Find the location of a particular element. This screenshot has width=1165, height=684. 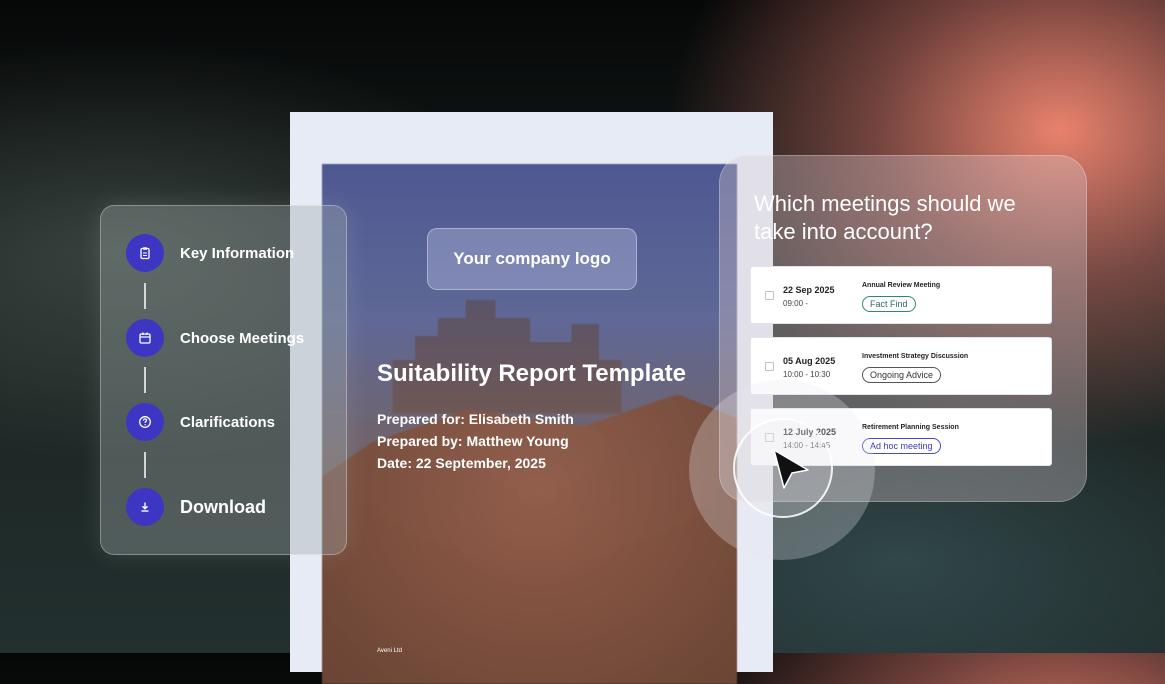

download-icon is located at coordinates (145, 507).